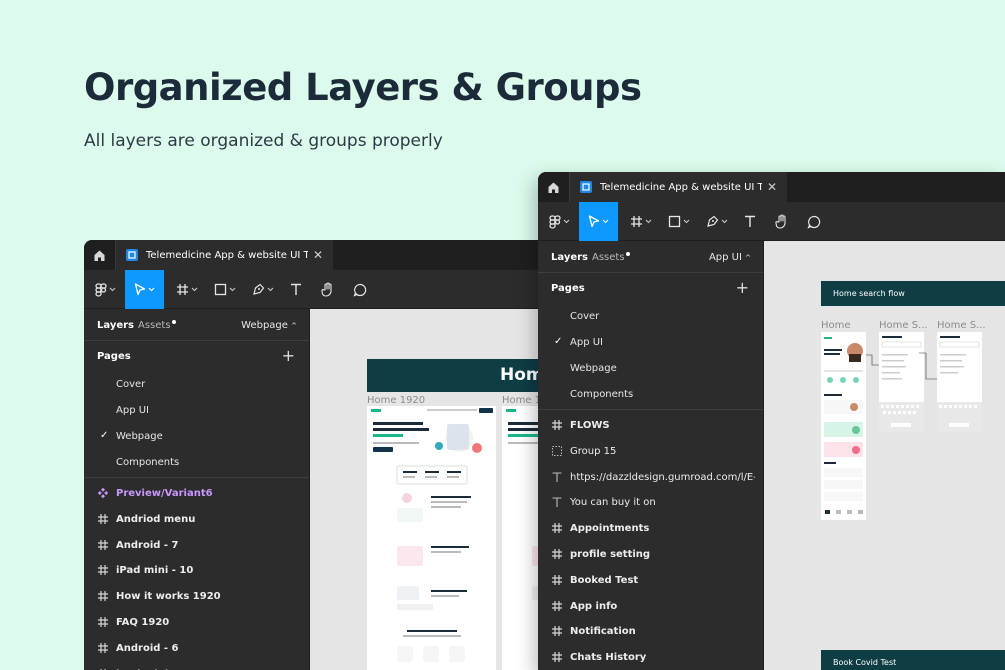  I want to click on layer-item-label: Group 15, so click(593, 451).